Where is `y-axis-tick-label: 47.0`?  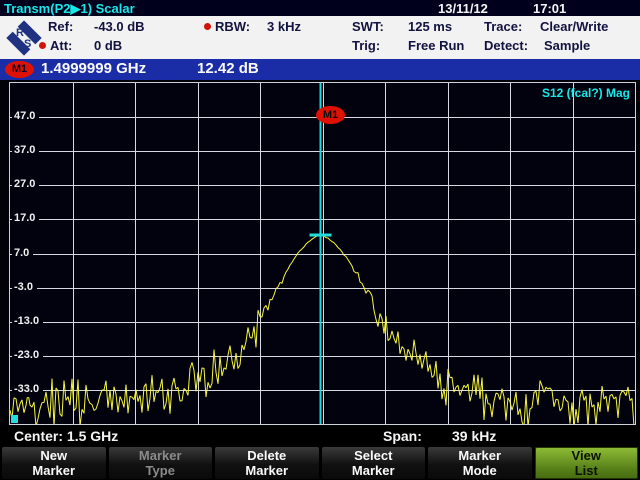
y-axis-tick-label: 47.0 is located at coordinates (26, 117).